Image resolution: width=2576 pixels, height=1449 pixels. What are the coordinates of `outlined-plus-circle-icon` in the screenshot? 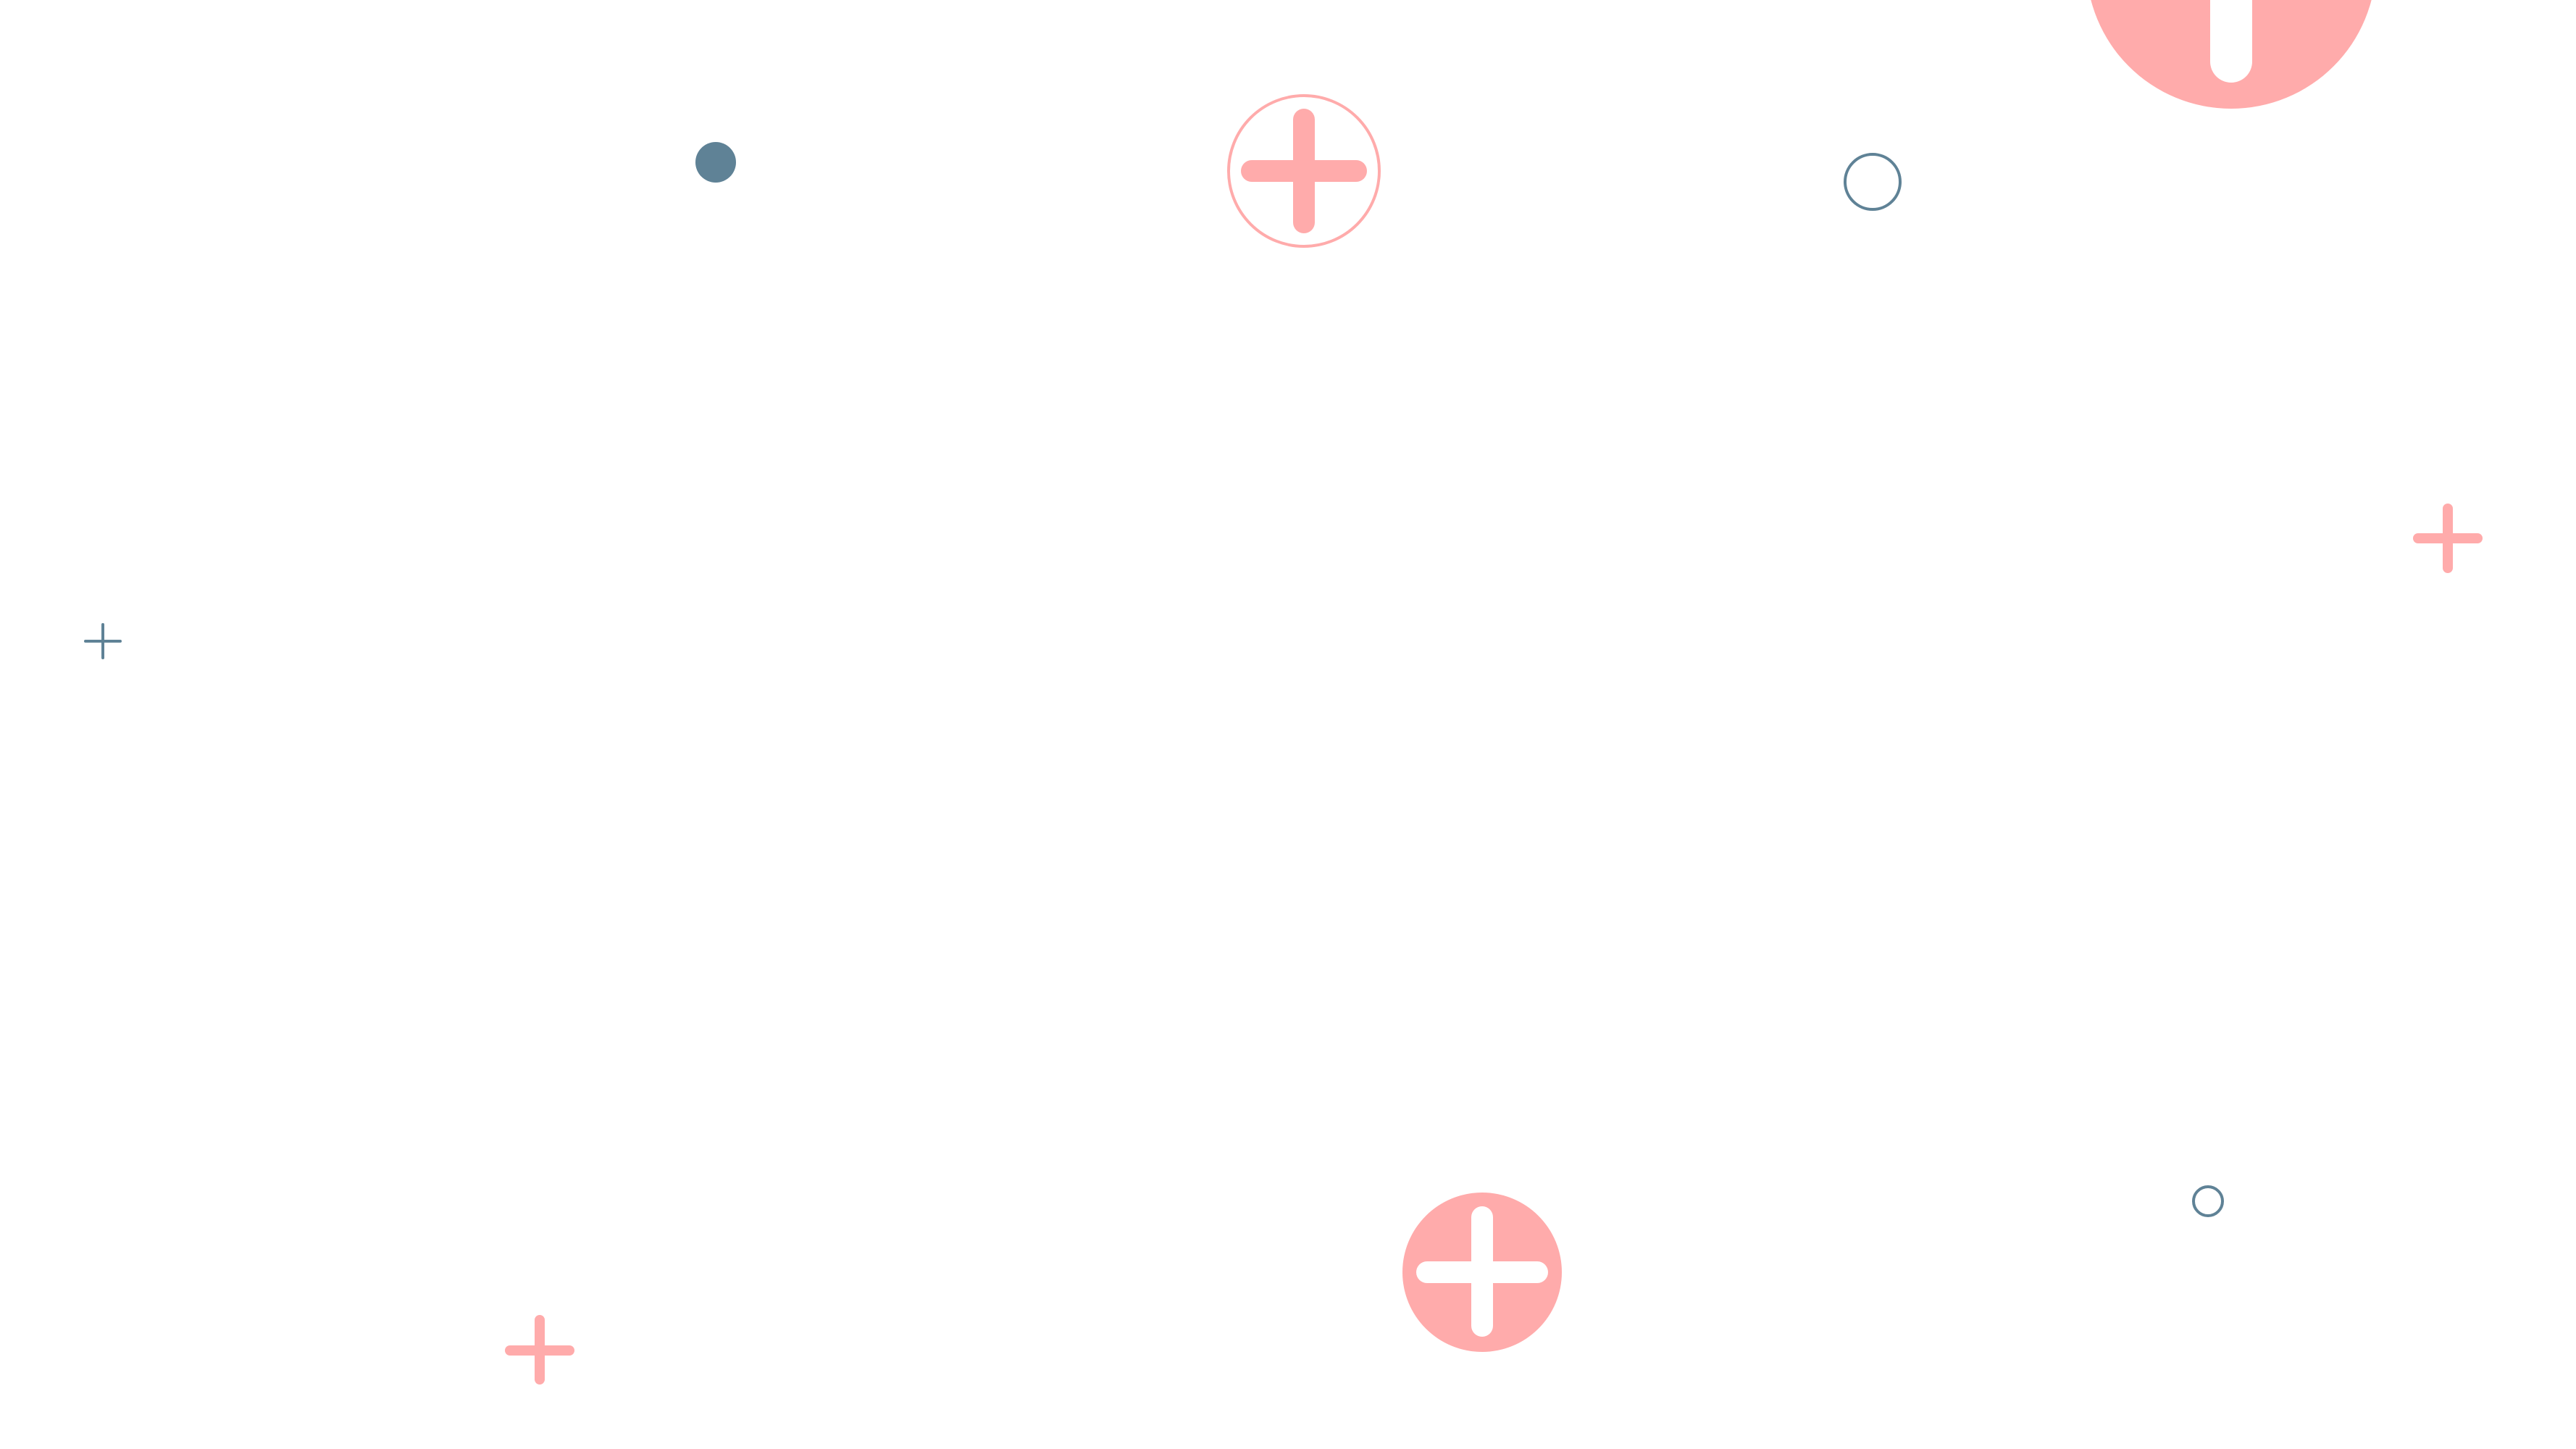 It's located at (1304, 171).